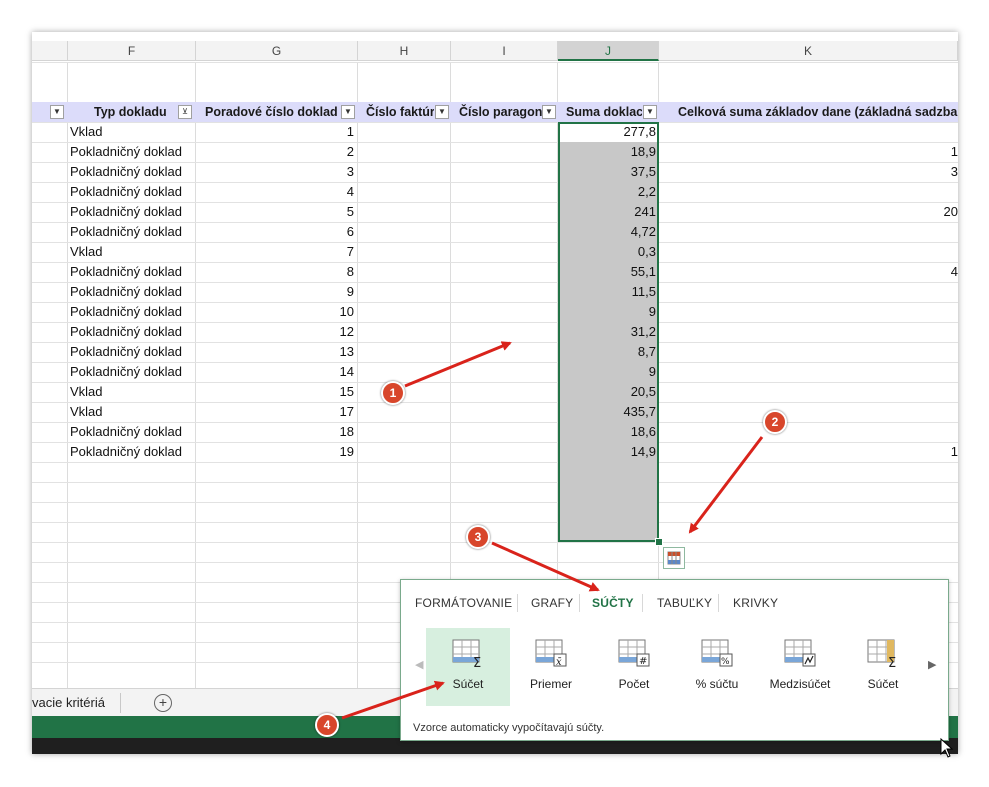 The image size is (989, 787). I want to click on qa-item-pocet: # Počet, so click(634, 667).